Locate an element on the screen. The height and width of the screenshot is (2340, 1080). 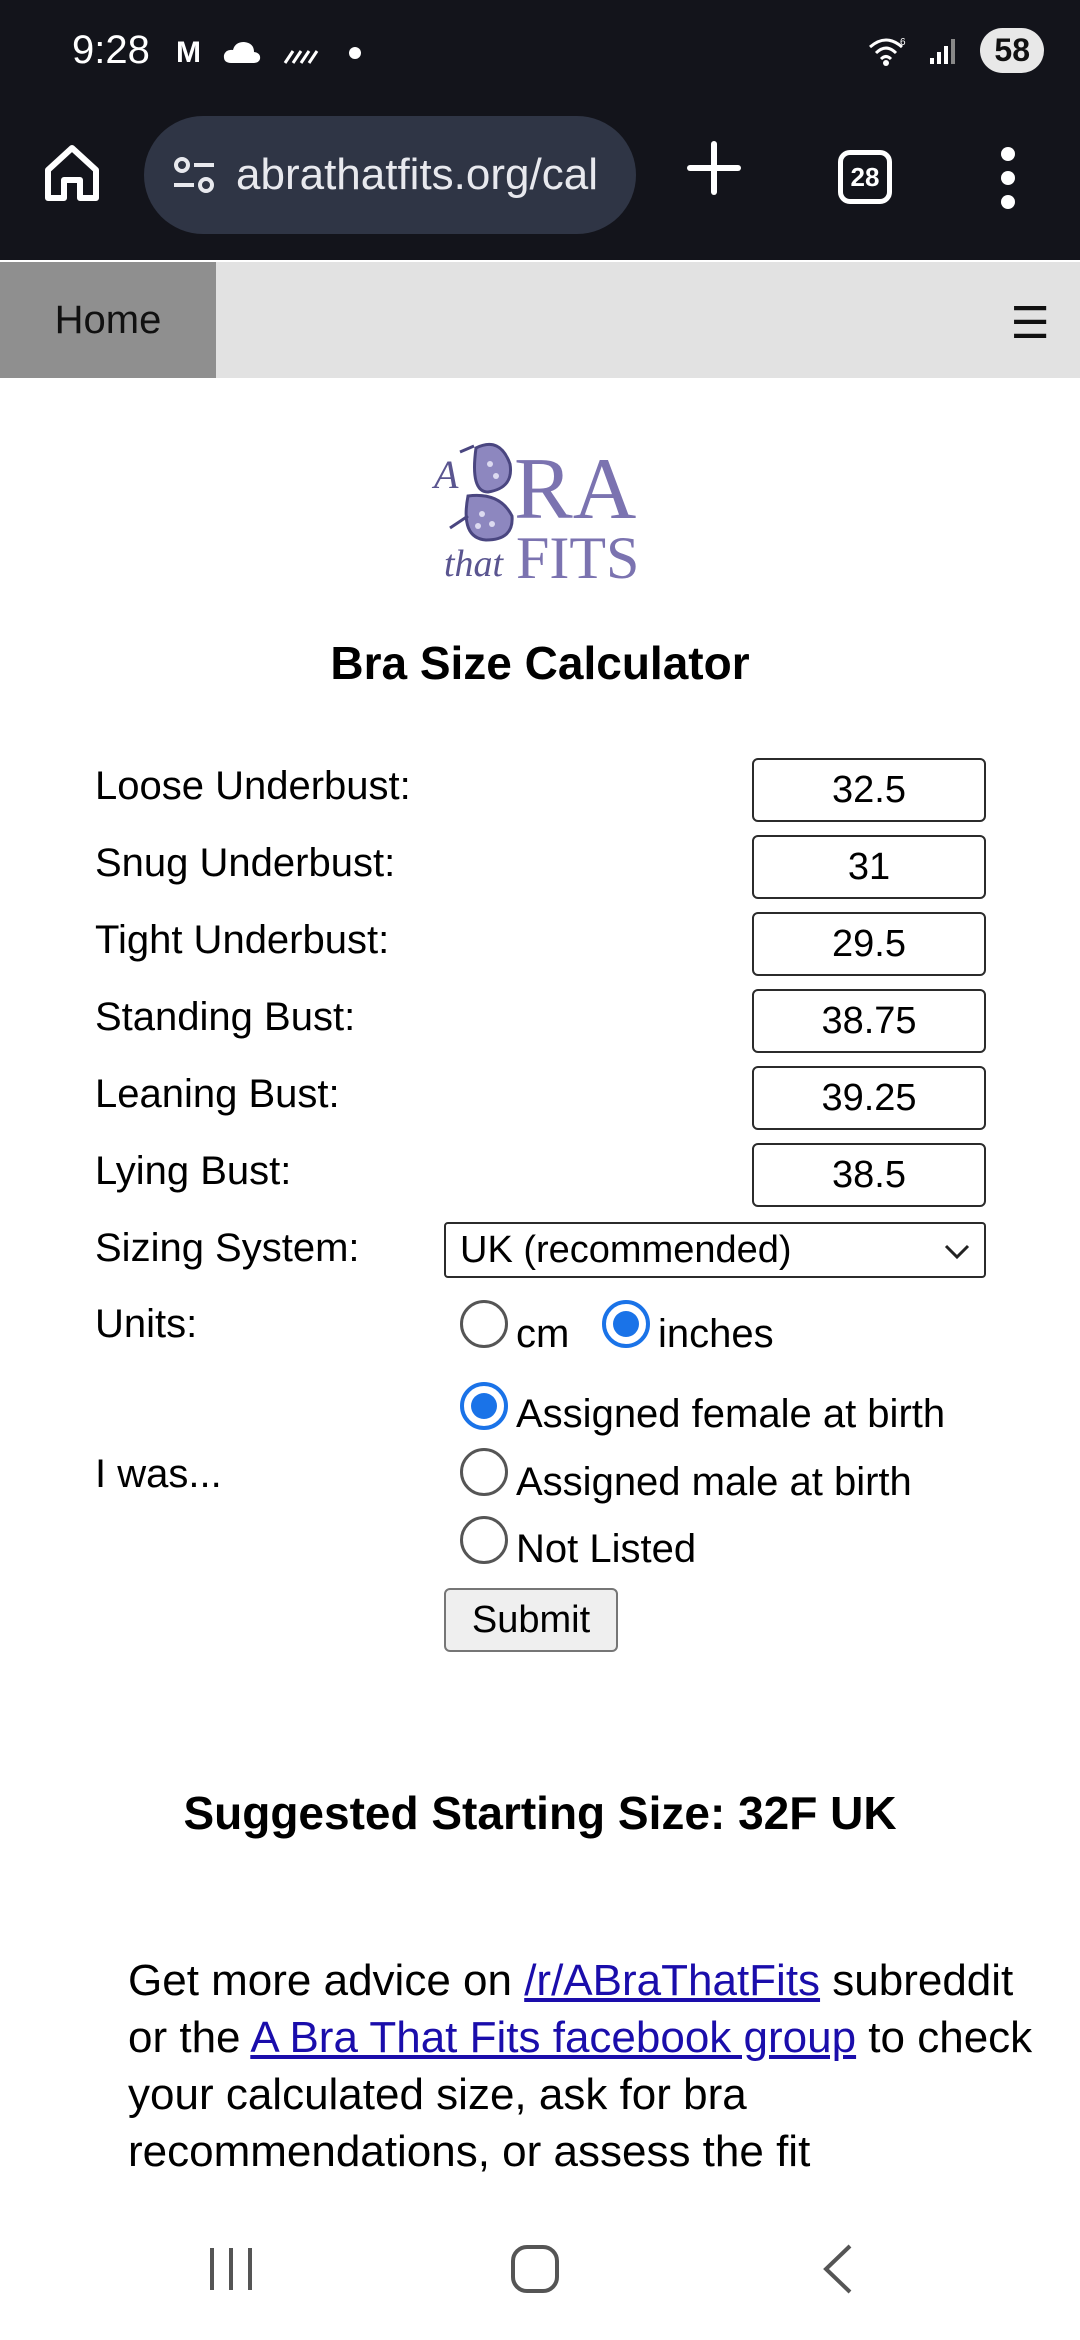
not-listed-radio is located at coordinates (484, 1540).